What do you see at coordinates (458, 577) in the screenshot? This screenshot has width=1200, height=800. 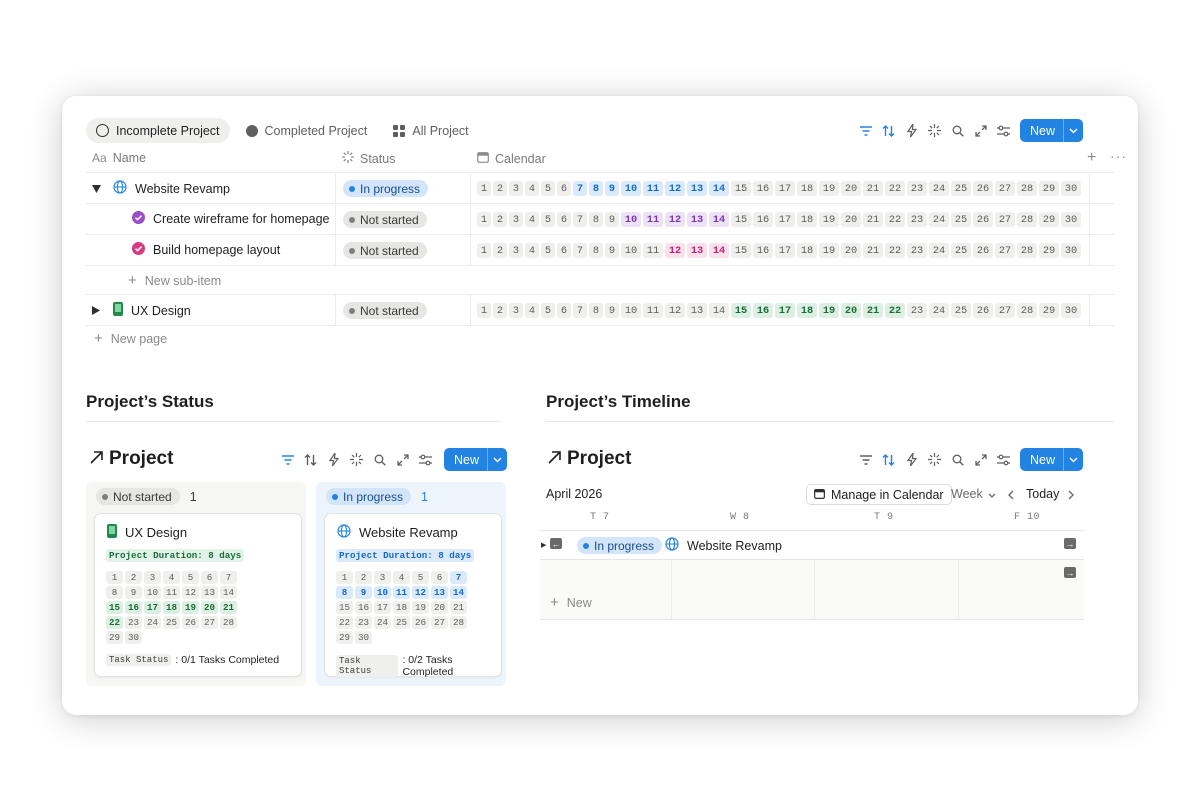 I see `calendar-day: 7` at bounding box center [458, 577].